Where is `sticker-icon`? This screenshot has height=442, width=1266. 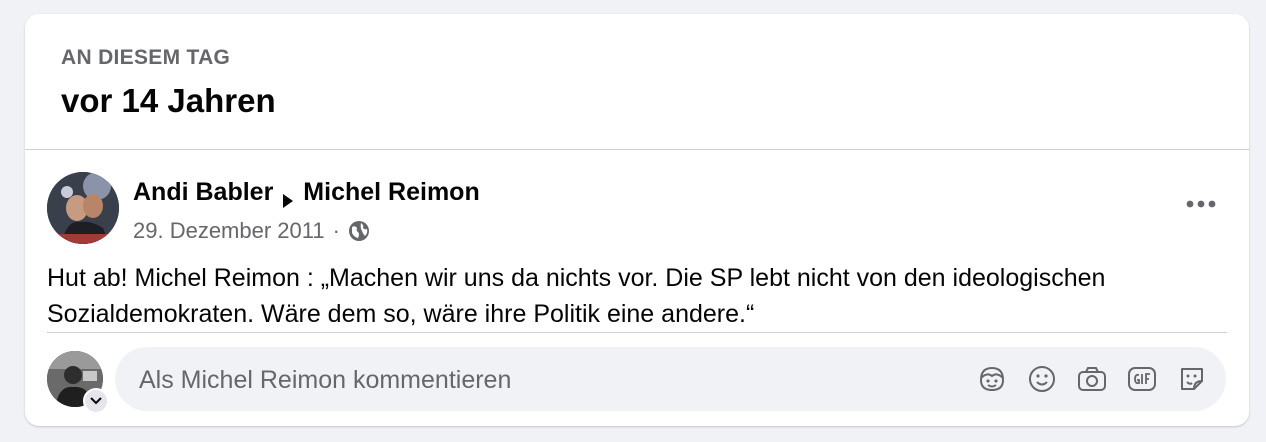
sticker-icon is located at coordinates (1192, 379).